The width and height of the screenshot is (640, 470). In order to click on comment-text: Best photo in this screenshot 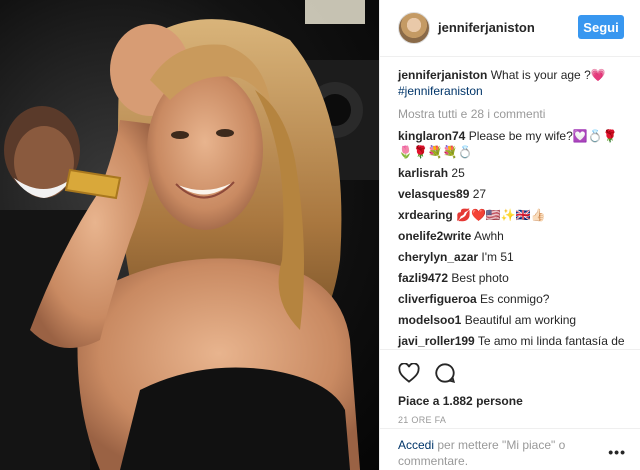, I will do `click(480, 278)`.